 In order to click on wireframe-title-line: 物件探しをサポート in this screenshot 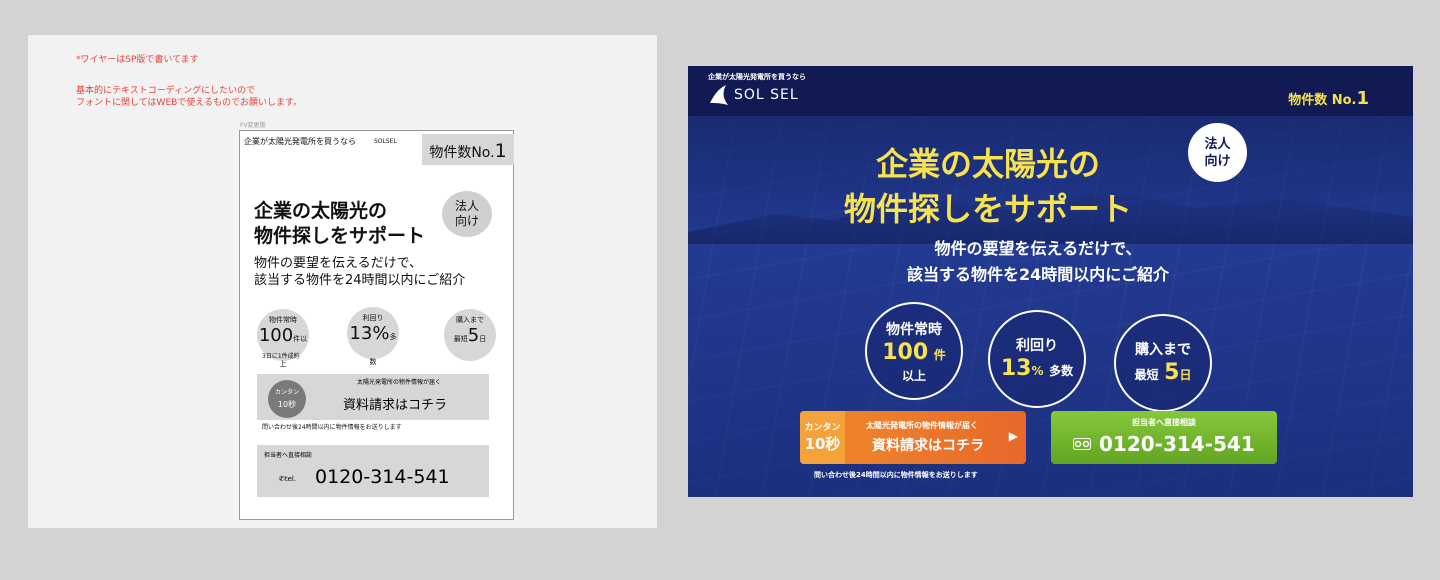, I will do `click(340, 236)`.